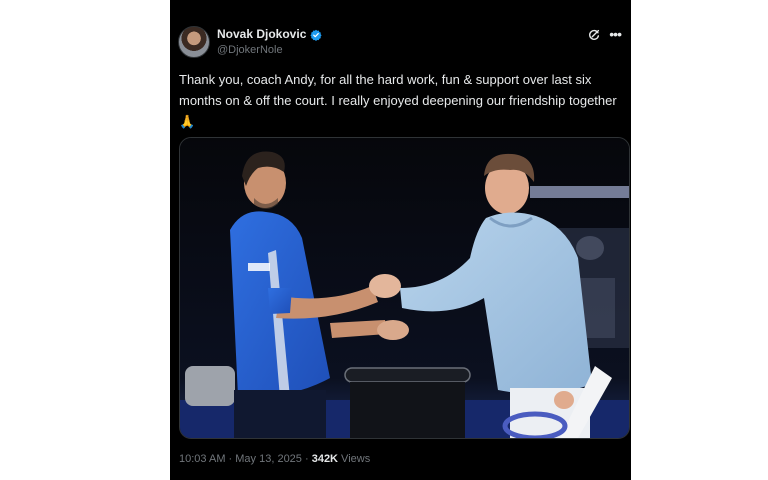  Describe the element at coordinates (615, 34) in the screenshot. I see `more-options-icon: •••` at that location.